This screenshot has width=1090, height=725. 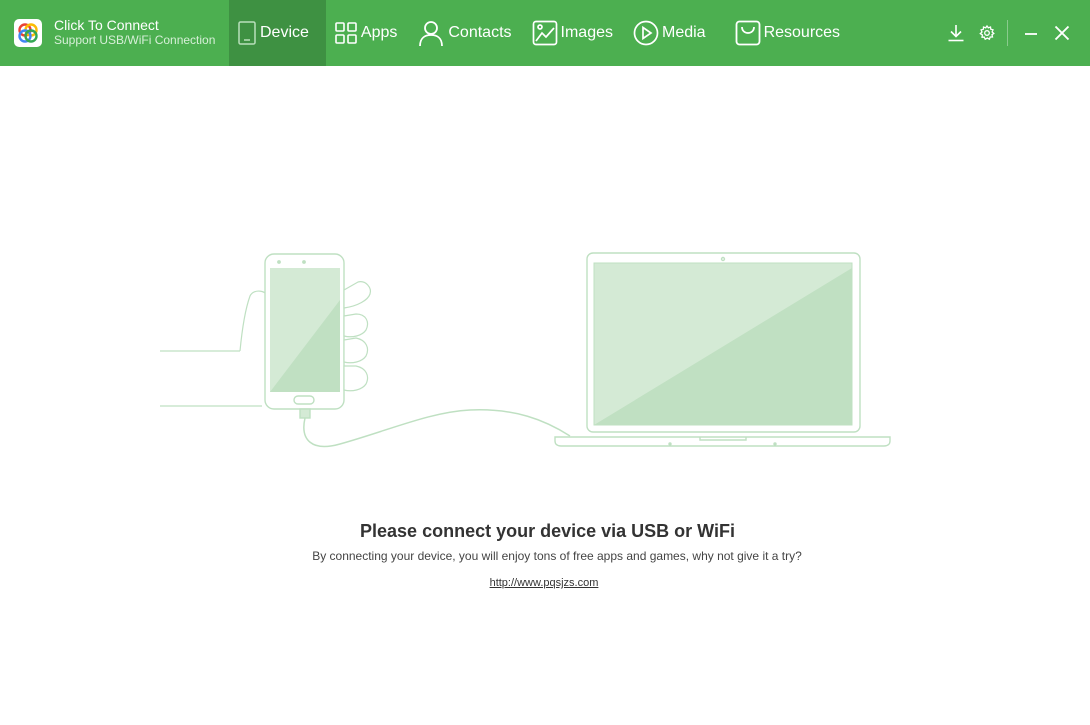 What do you see at coordinates (586, 32) in the screenshot?
I see `tab-images-label: Images` at bounding box center [586, 32].